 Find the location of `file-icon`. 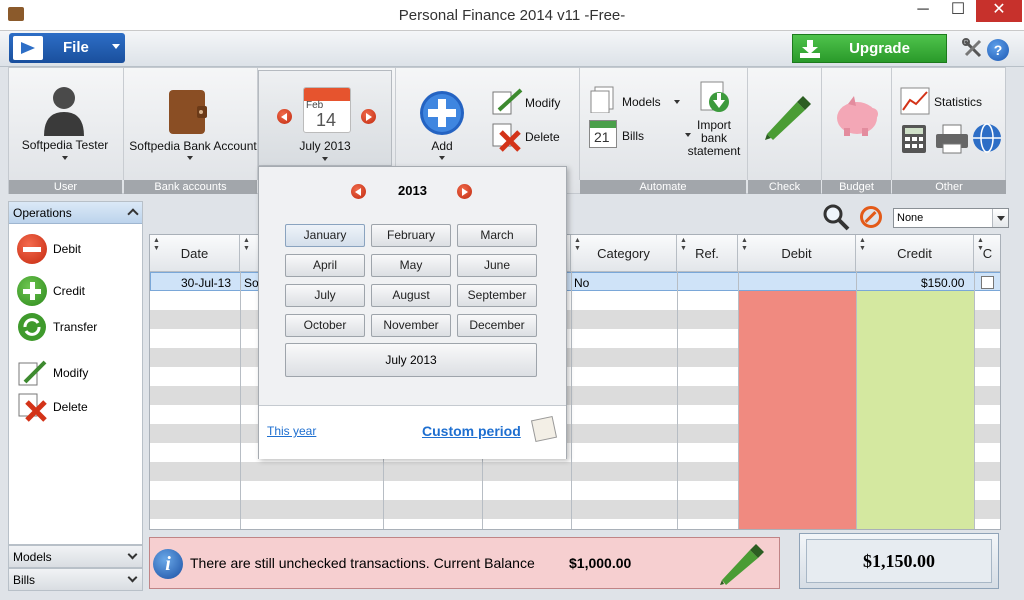

file-icon is located at coordinates (28, 48).